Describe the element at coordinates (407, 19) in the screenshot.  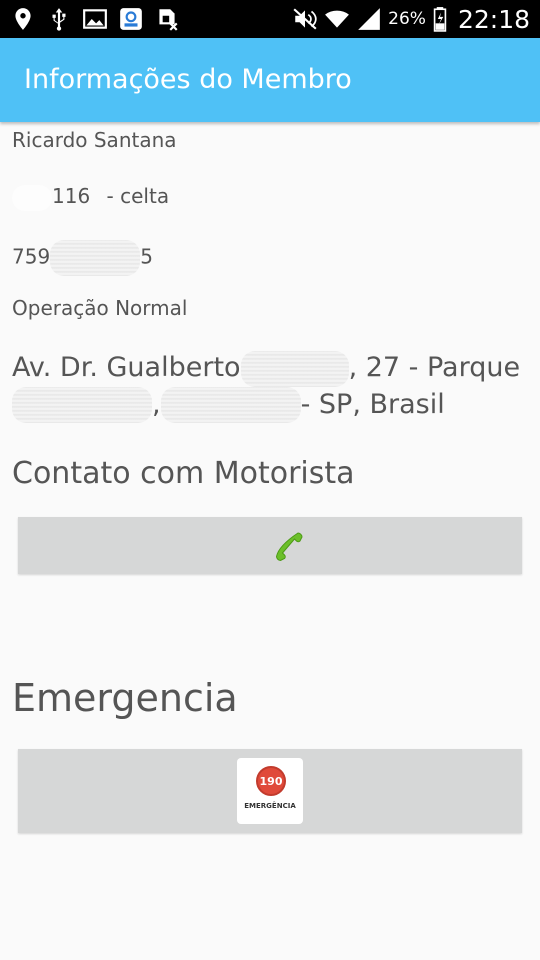
I see `battery-percent: 26%` at that location.